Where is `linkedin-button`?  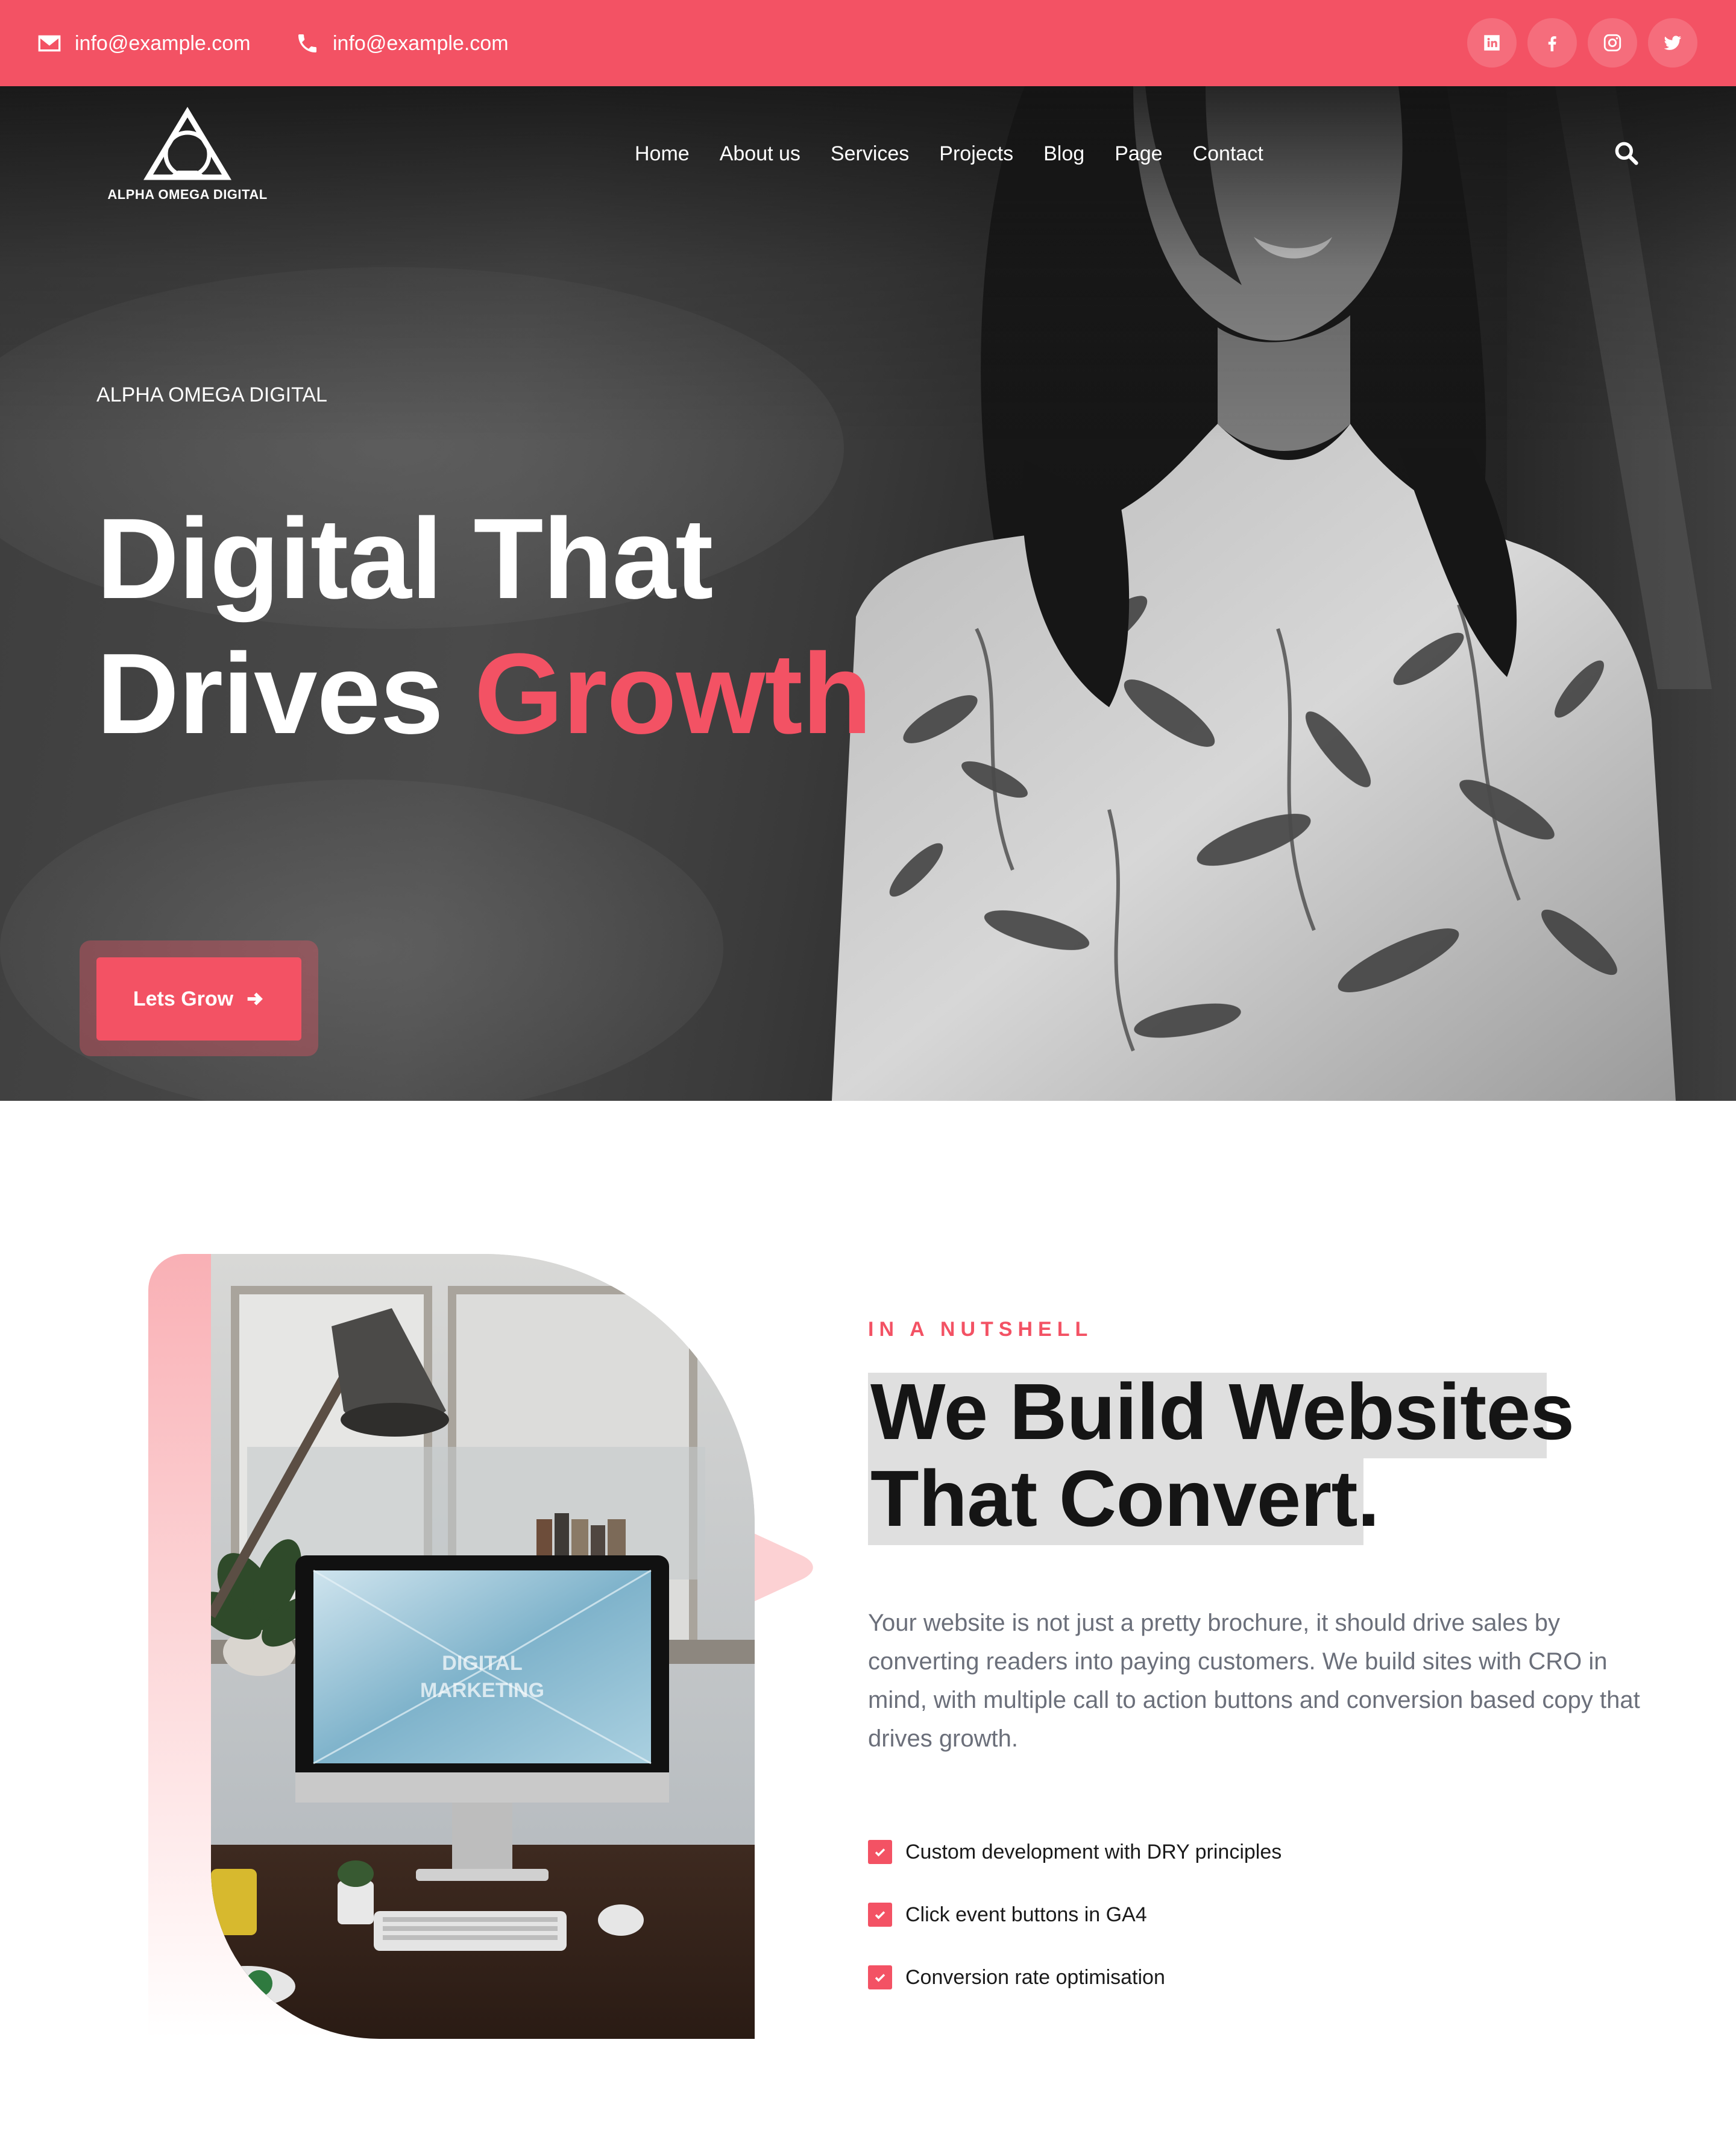
linkedin-button is located at coordinates (1492, 43).